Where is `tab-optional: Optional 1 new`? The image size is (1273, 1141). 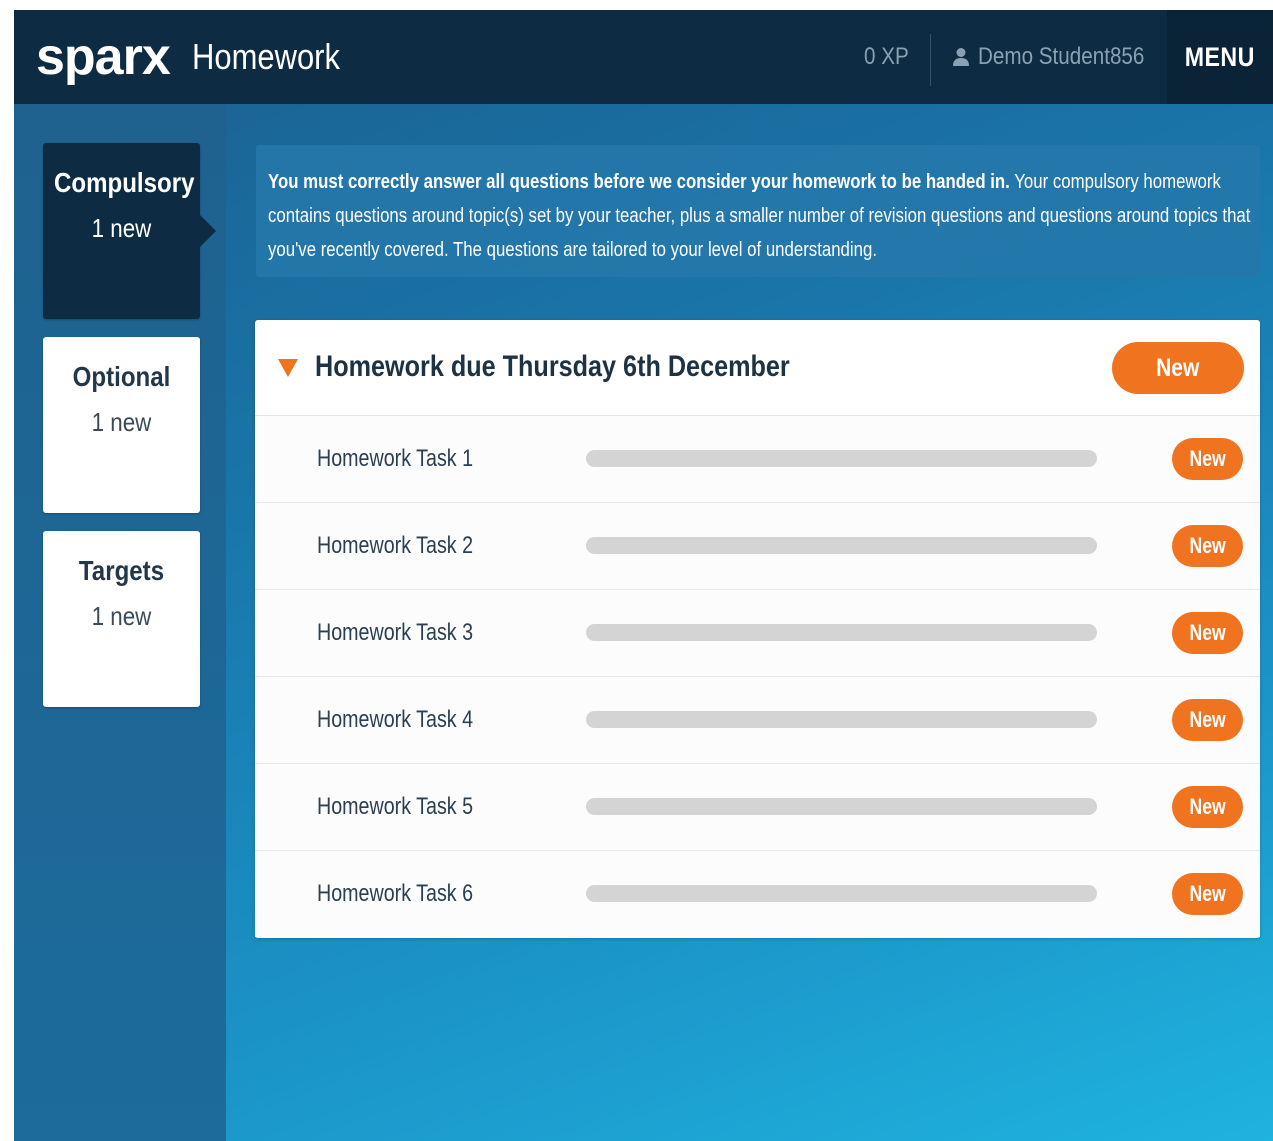 tab-optional: Optional 1 new is located at coordinates (121, 425).